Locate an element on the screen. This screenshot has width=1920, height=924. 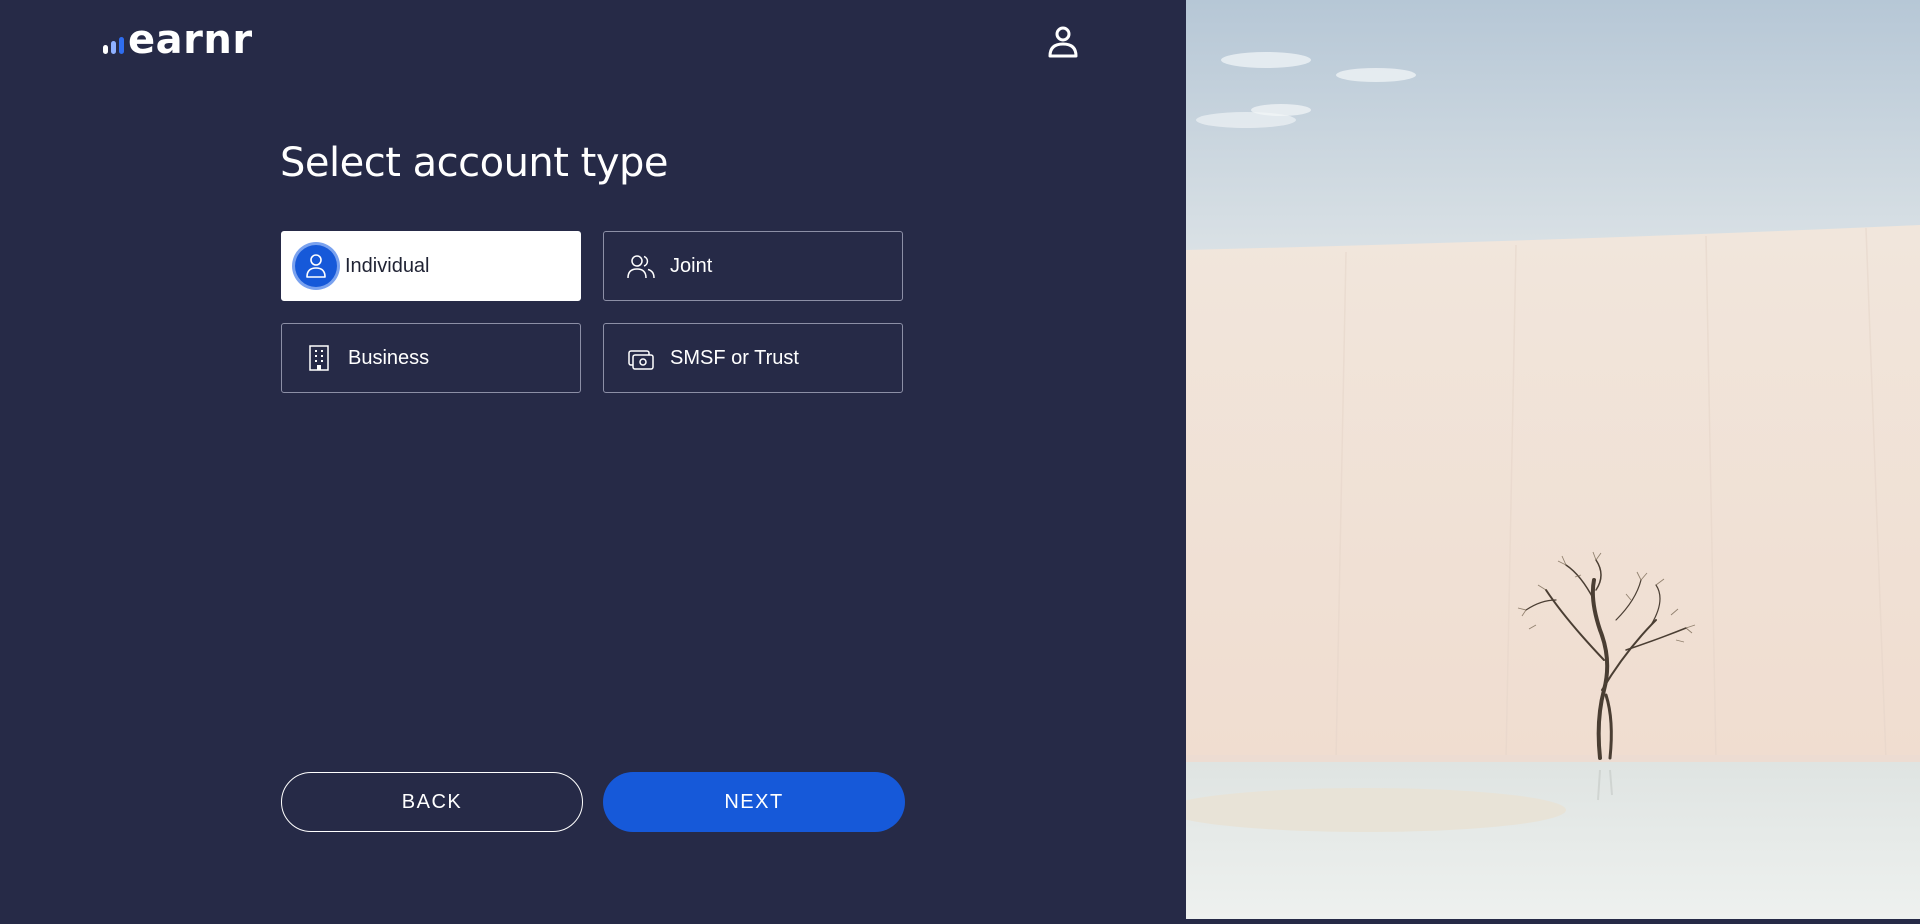
account-type-smsf-trust: SMSF or Trust is located at coordinates (753, 358).